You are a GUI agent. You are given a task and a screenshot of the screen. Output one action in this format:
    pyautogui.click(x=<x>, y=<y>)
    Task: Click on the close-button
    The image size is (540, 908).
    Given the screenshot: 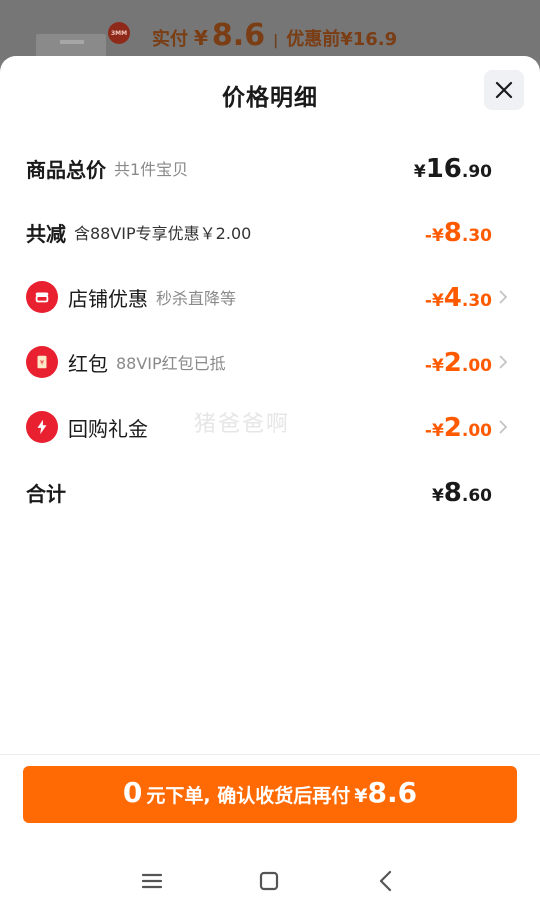 What is the action you would take?
    pyautogui.click(x=504, y=90)
    